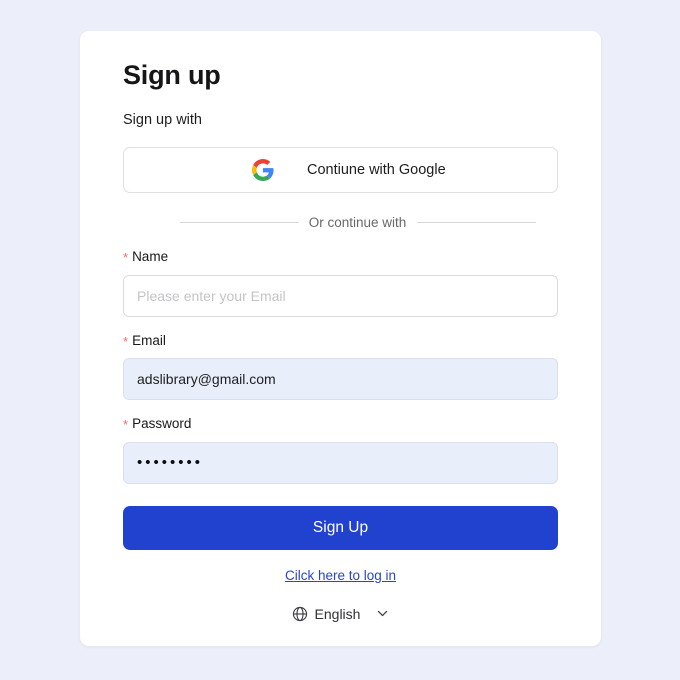  I want to click on divider-label: Or continue with, so click(357, 222).